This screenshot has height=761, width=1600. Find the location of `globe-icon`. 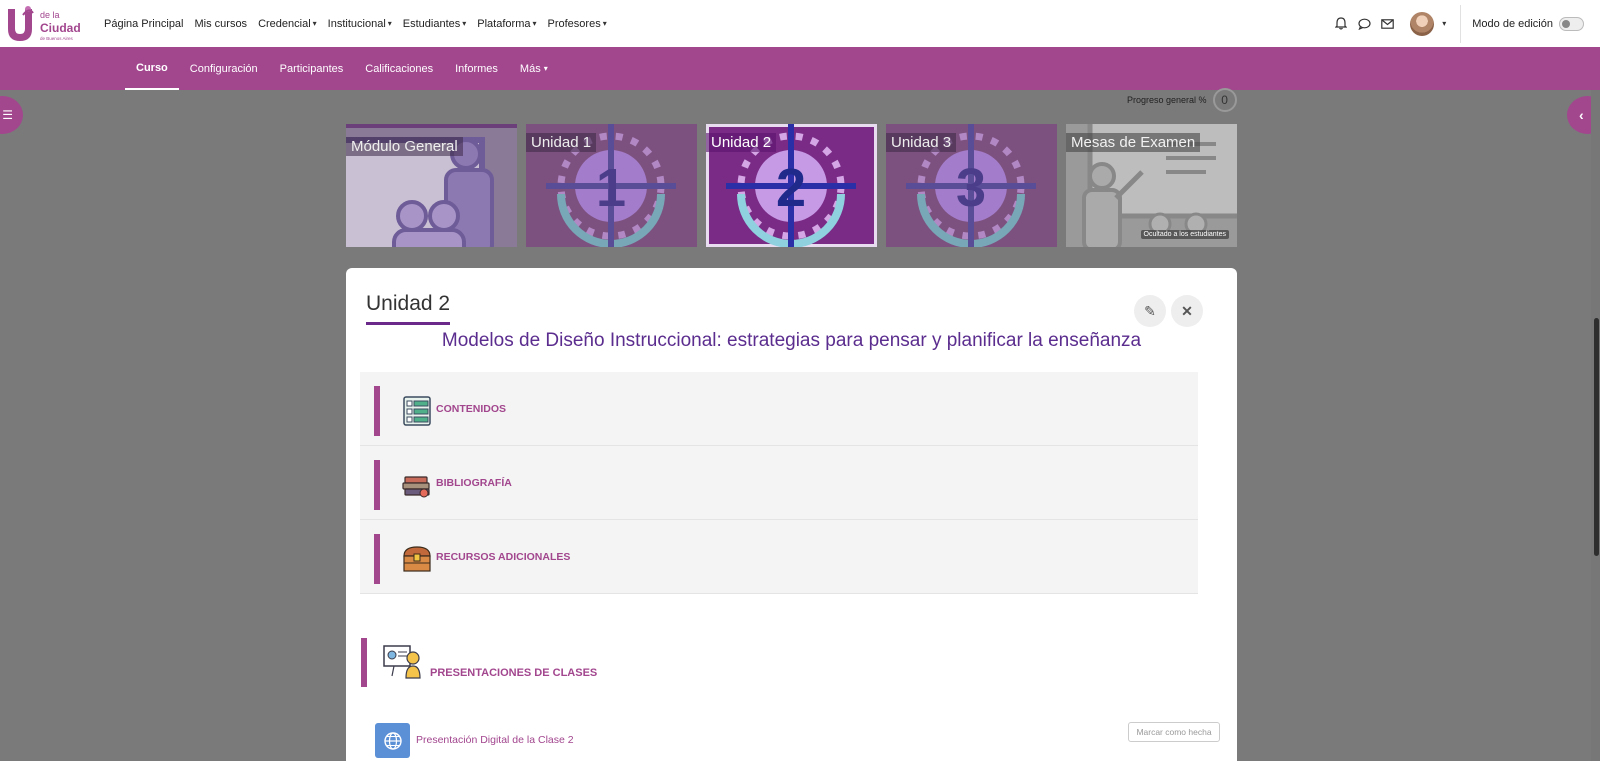

globe-icon is located at coordinates (392, 740).